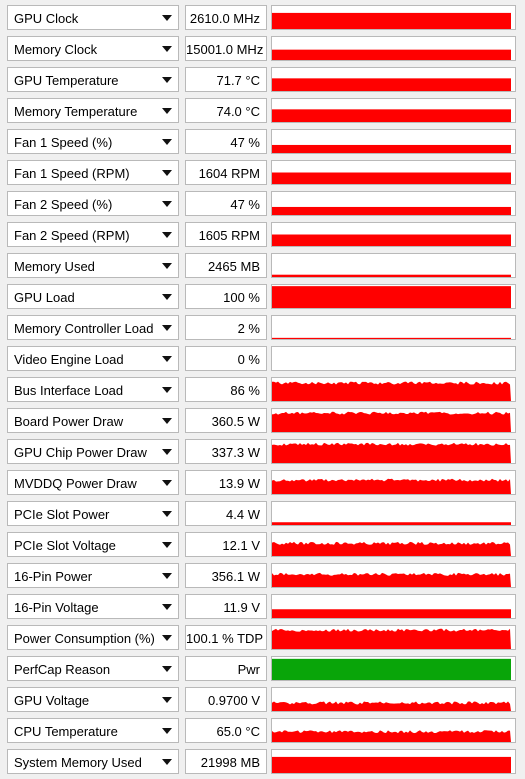  I want to click on sensor-value: 11.9 V, so click(241, 607).